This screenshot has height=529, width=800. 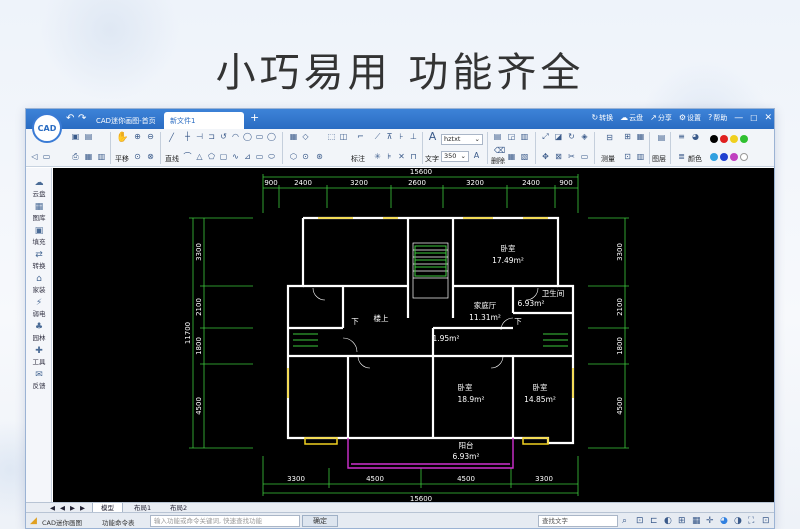 What do you see at coordinates (75, 157) in the screenshot?
I see `print-icon: ⎙` at bounding box center [75, 157].